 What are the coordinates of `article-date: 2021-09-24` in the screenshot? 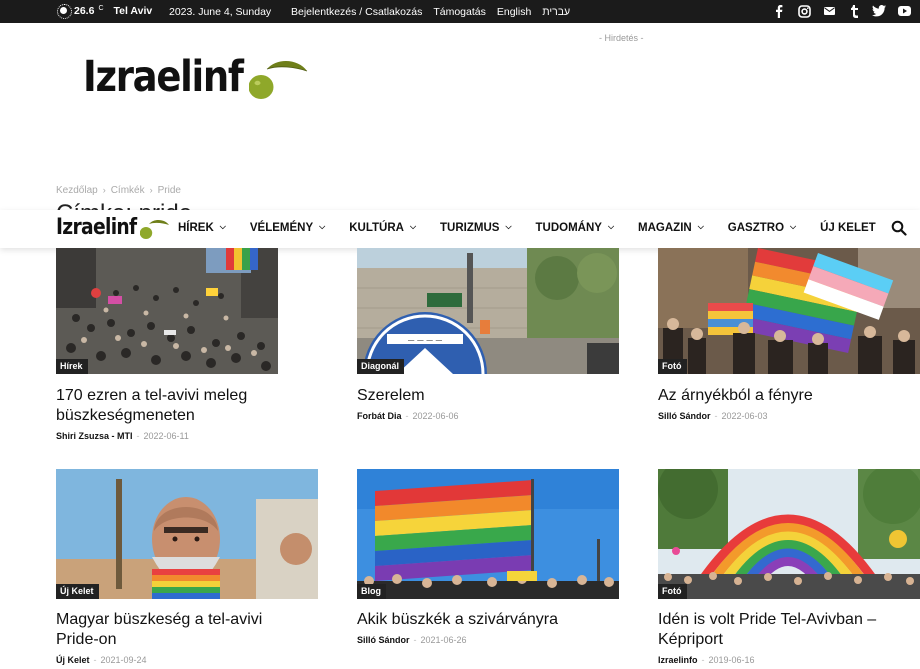 It's located at (123, 660).